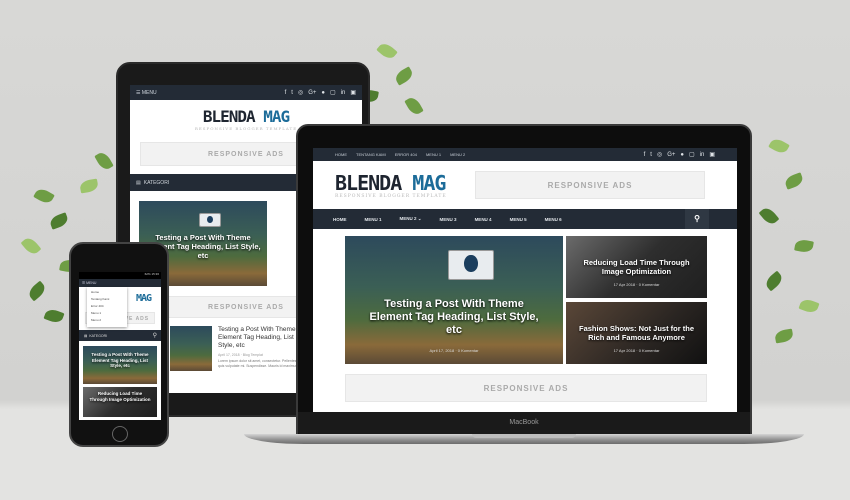 The height and width of the screenshot is (500, 850). I want to click on post-3-comments: 0 Komentar, so click(649, 350).